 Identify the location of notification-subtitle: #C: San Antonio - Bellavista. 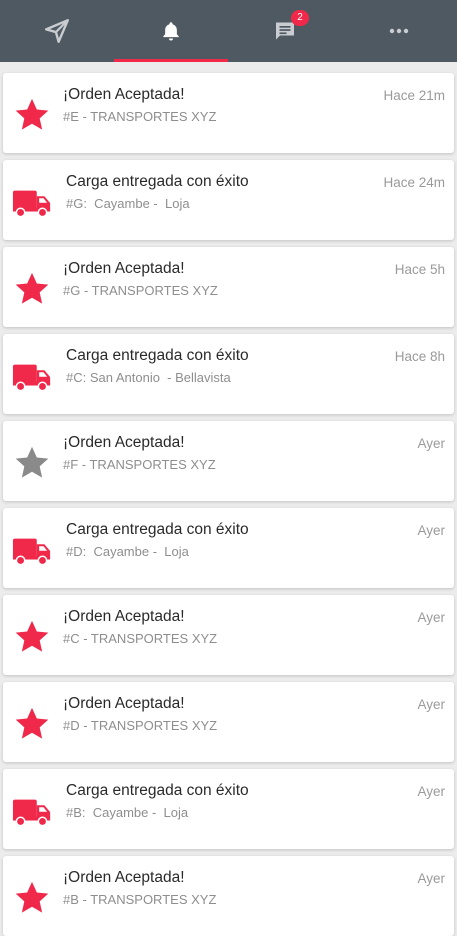
(148, 377).